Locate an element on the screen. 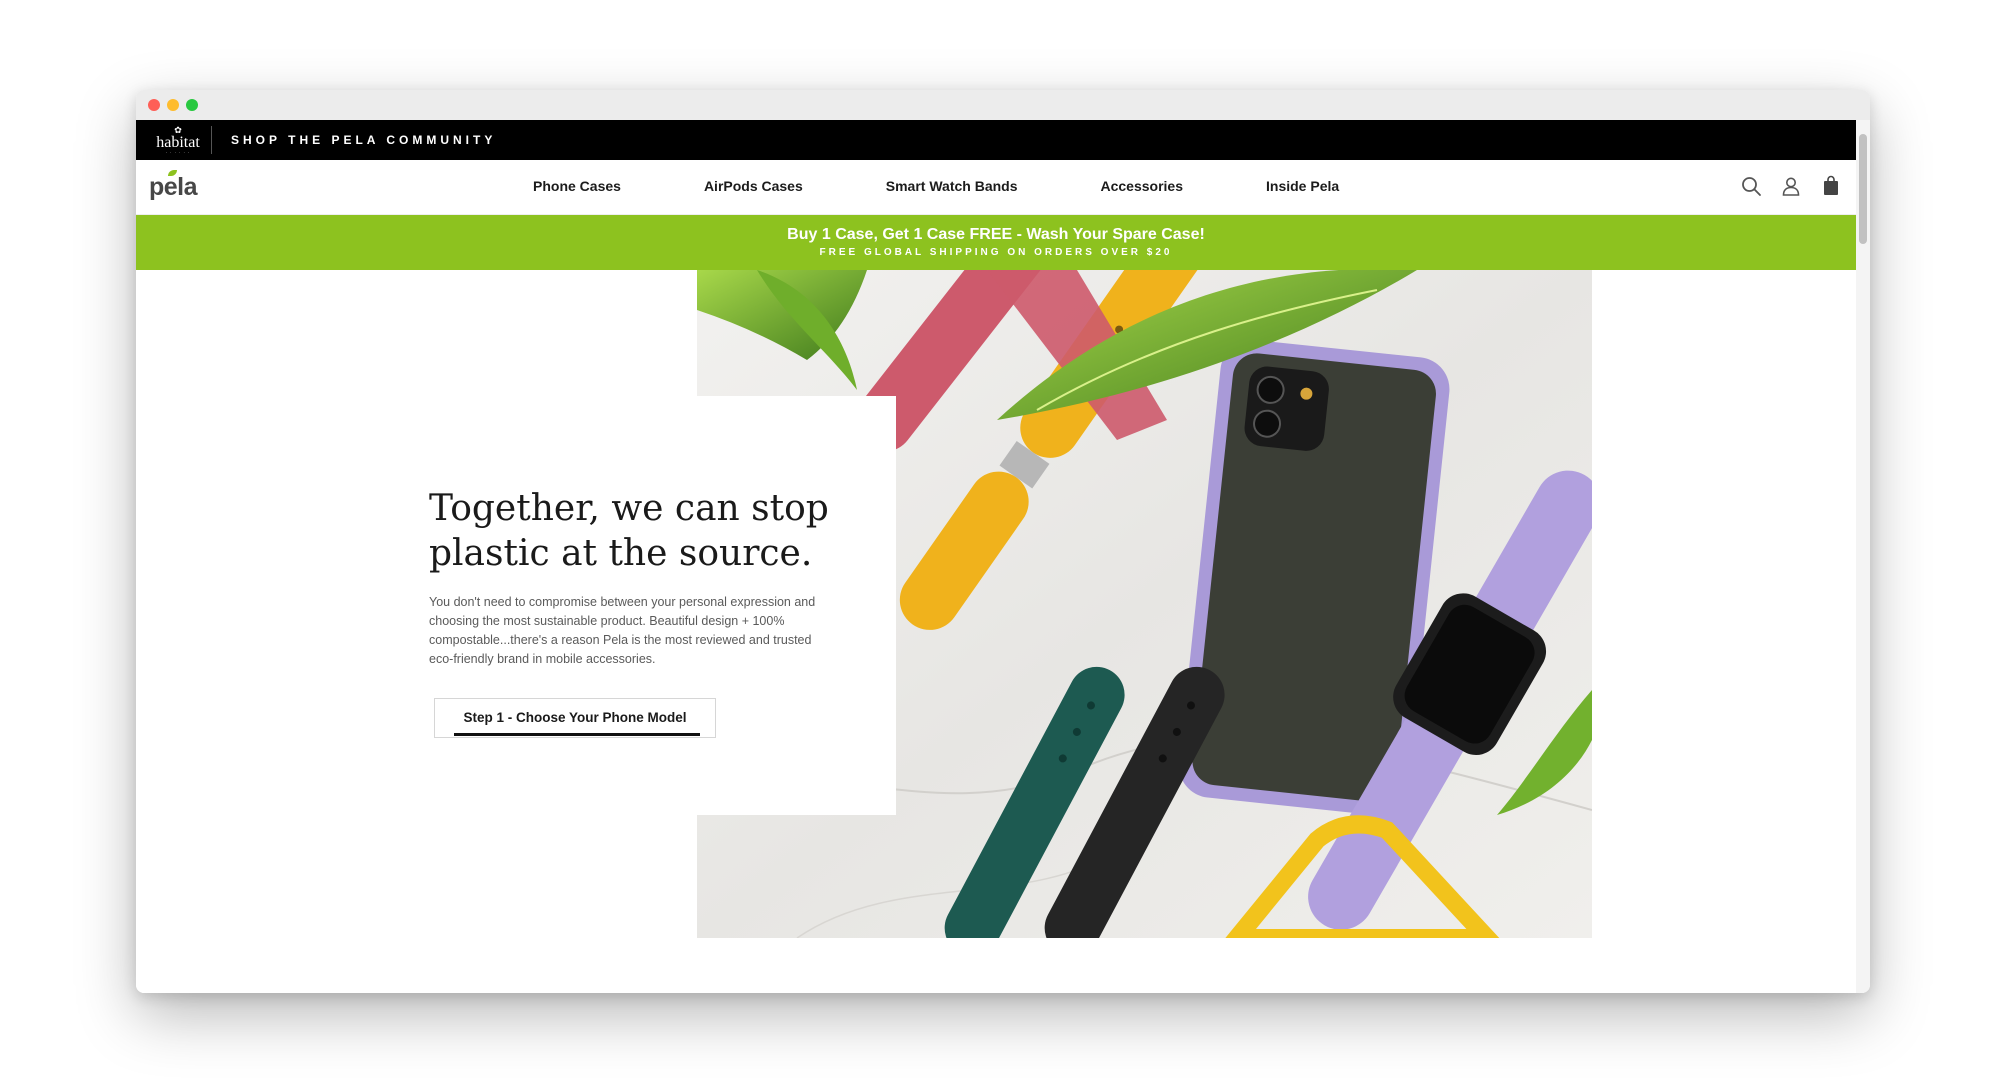  bar-divider is located at coordinates (211, 140).